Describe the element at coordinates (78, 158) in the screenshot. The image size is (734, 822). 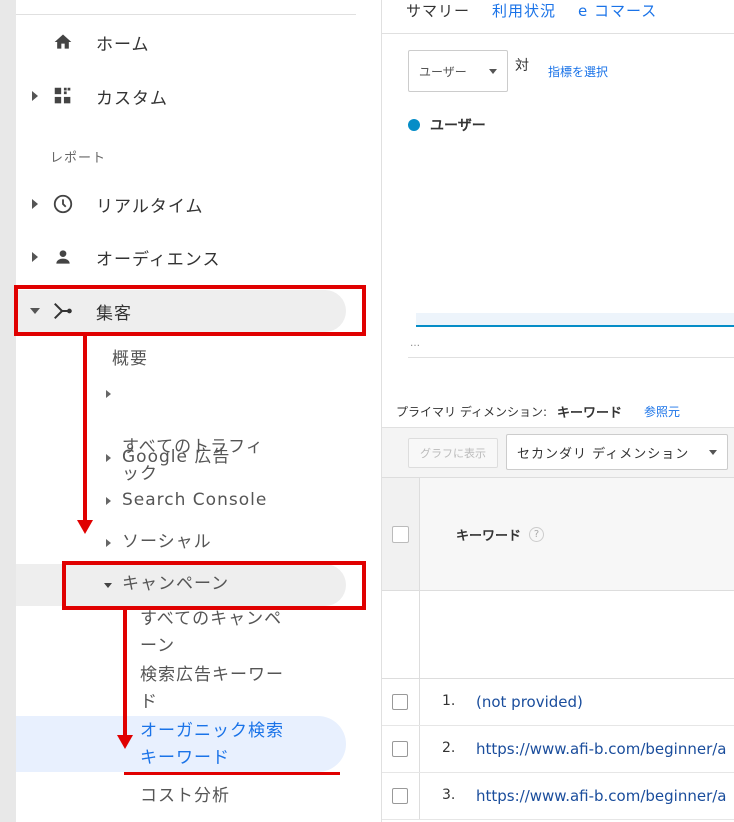
I see `section-label-reports: レポート` at that location.